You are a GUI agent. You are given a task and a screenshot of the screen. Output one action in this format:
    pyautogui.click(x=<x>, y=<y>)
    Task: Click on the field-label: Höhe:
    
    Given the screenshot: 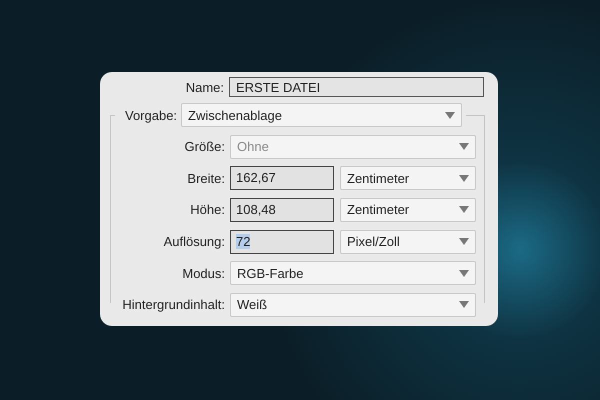 What is the action you would take?
    pyautogui.click(x=207, y=210)
    